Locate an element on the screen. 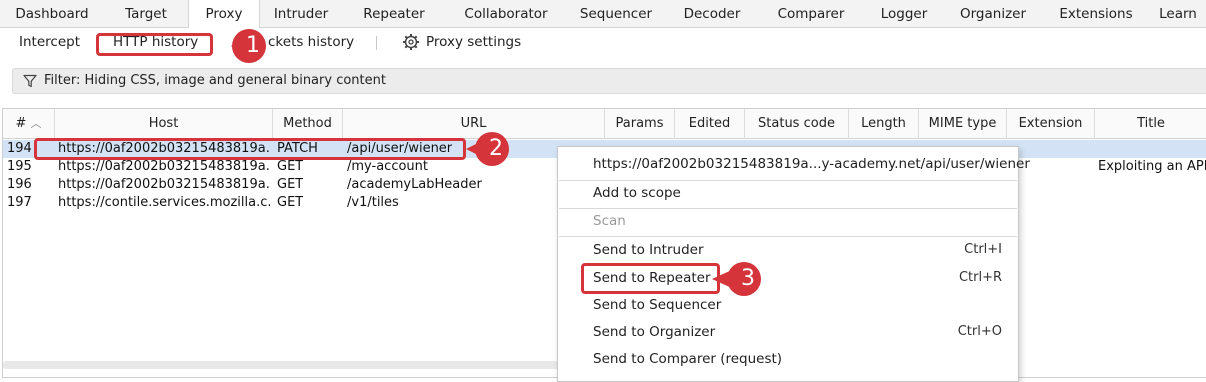 The width and height of the screenshot is (1206, 382). col-edited: Edited is located at coordinates (710, 124).